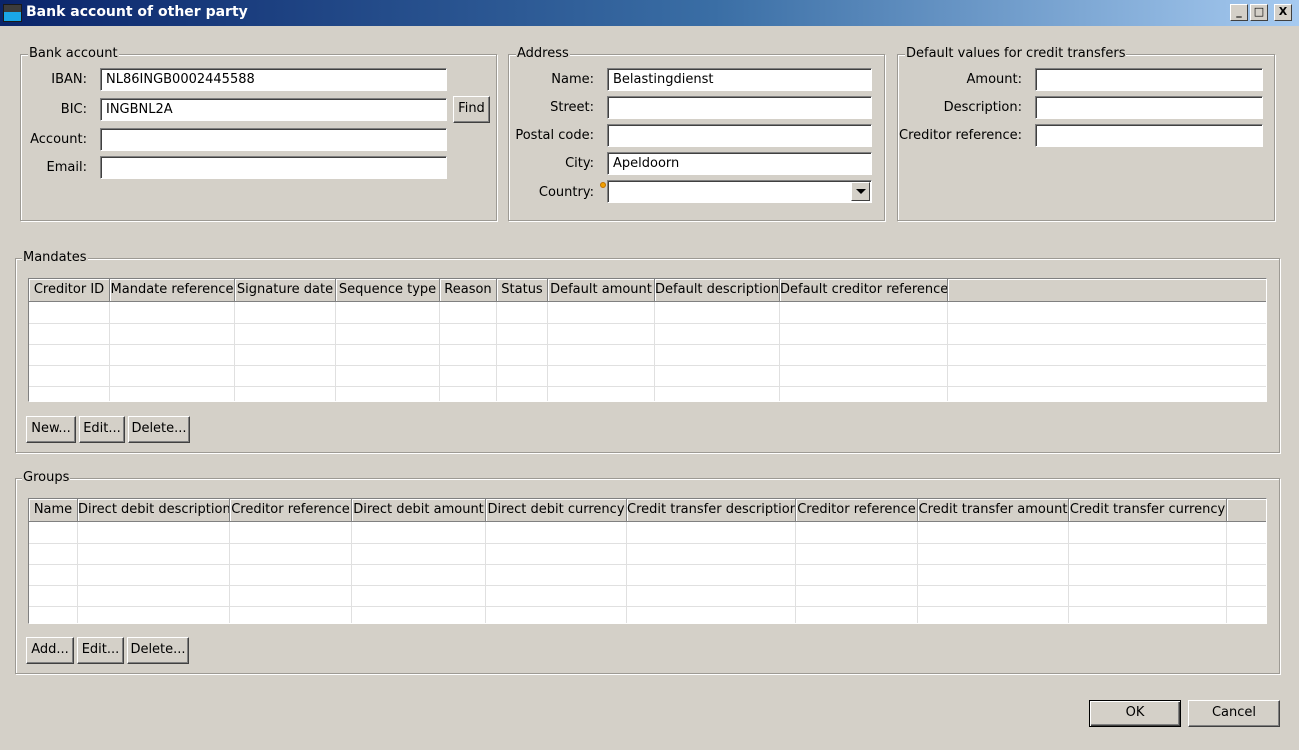 The width and height of the screenshot is (1299, 750). I want to click on column-header: Name, so click(53, 510).